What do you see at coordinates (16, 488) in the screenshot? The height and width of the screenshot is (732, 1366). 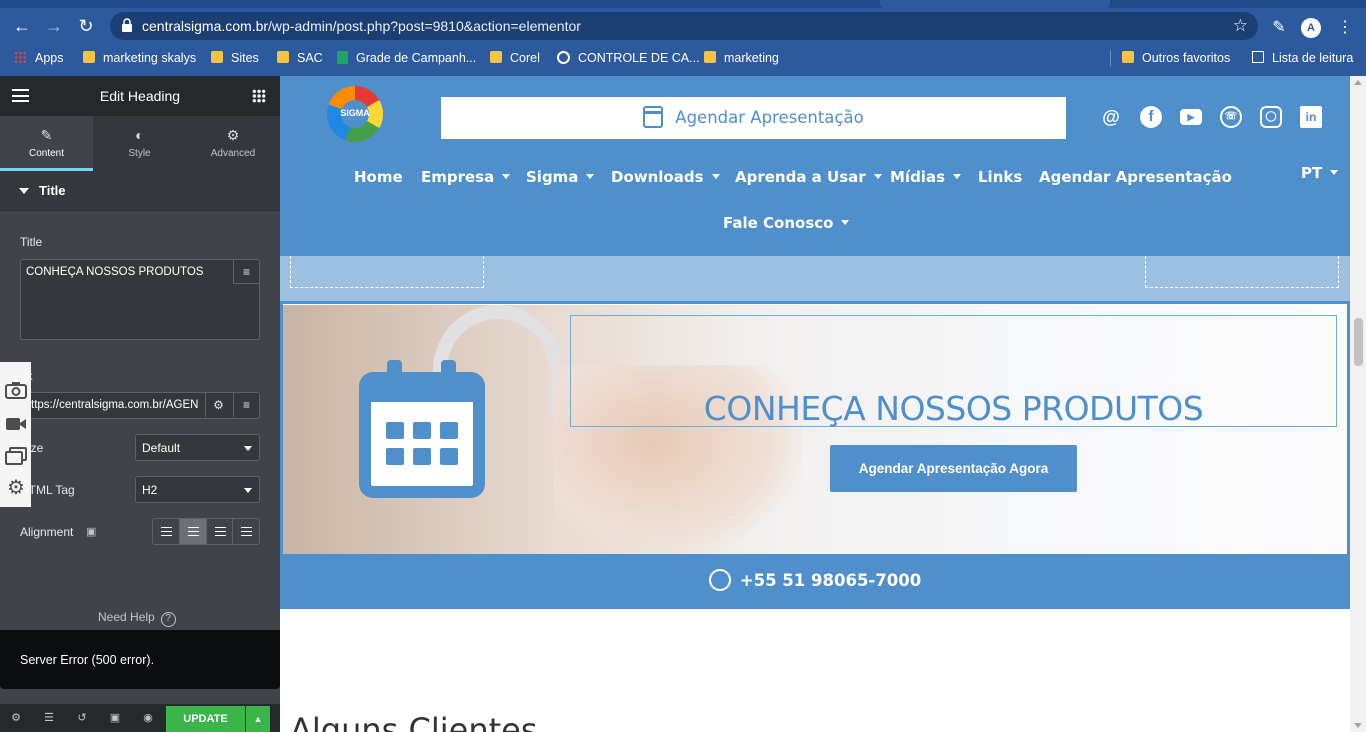 I see `gear-icon: ⚙` at bounding box center [16, 488].